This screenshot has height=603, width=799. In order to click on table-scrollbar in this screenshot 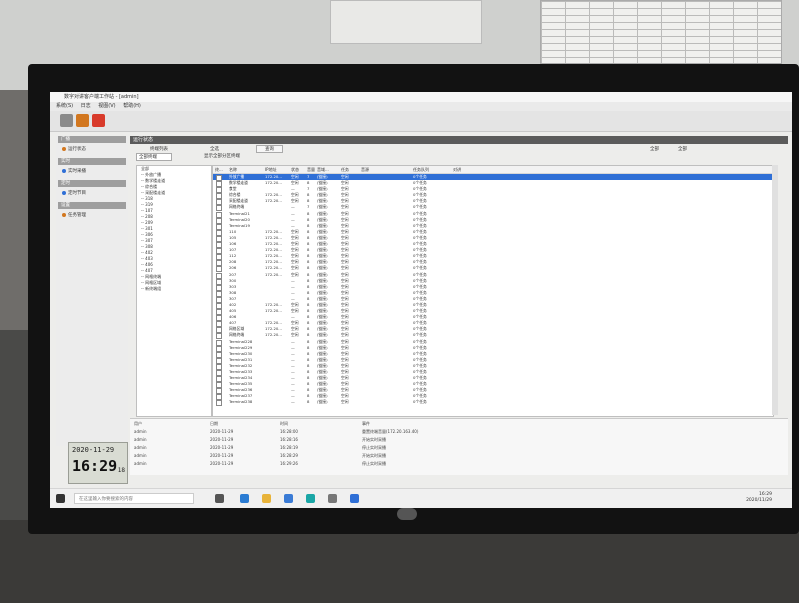, I will do `click(775, 290)`.